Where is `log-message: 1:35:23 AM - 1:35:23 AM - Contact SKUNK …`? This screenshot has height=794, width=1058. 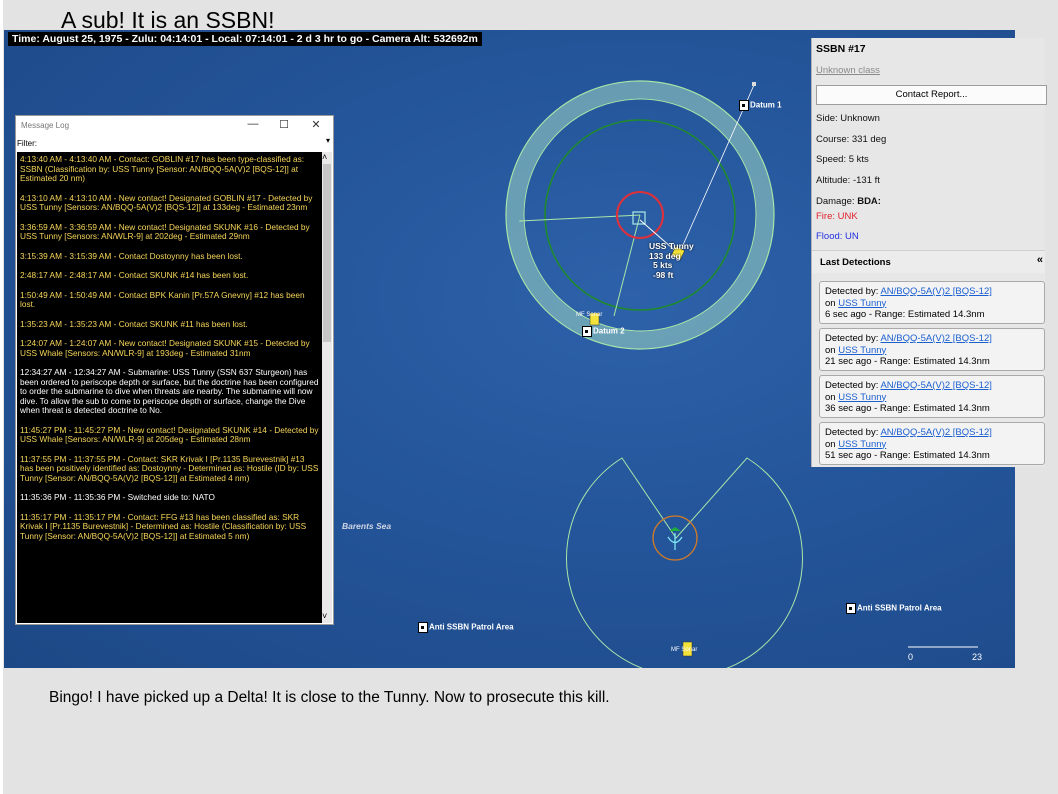 log-message: 1:35:23 AM - 1:35:23 AM - Contact SKUNK … is located at coordinates (134, 323).